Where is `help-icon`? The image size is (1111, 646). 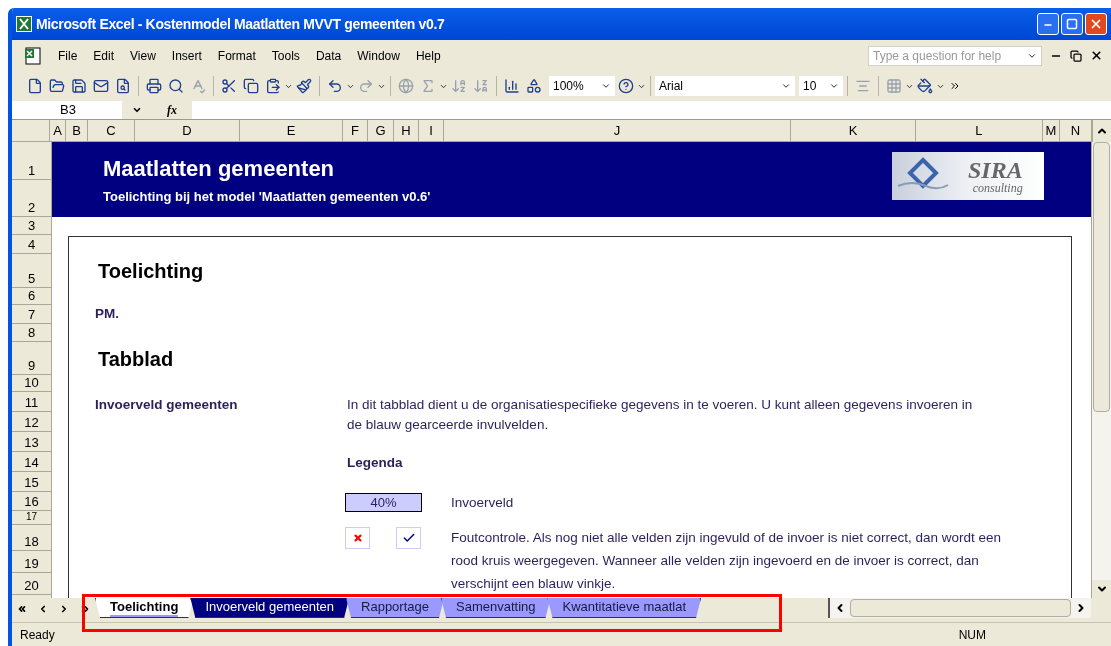
help-icon is located at coordinates (626, 86).